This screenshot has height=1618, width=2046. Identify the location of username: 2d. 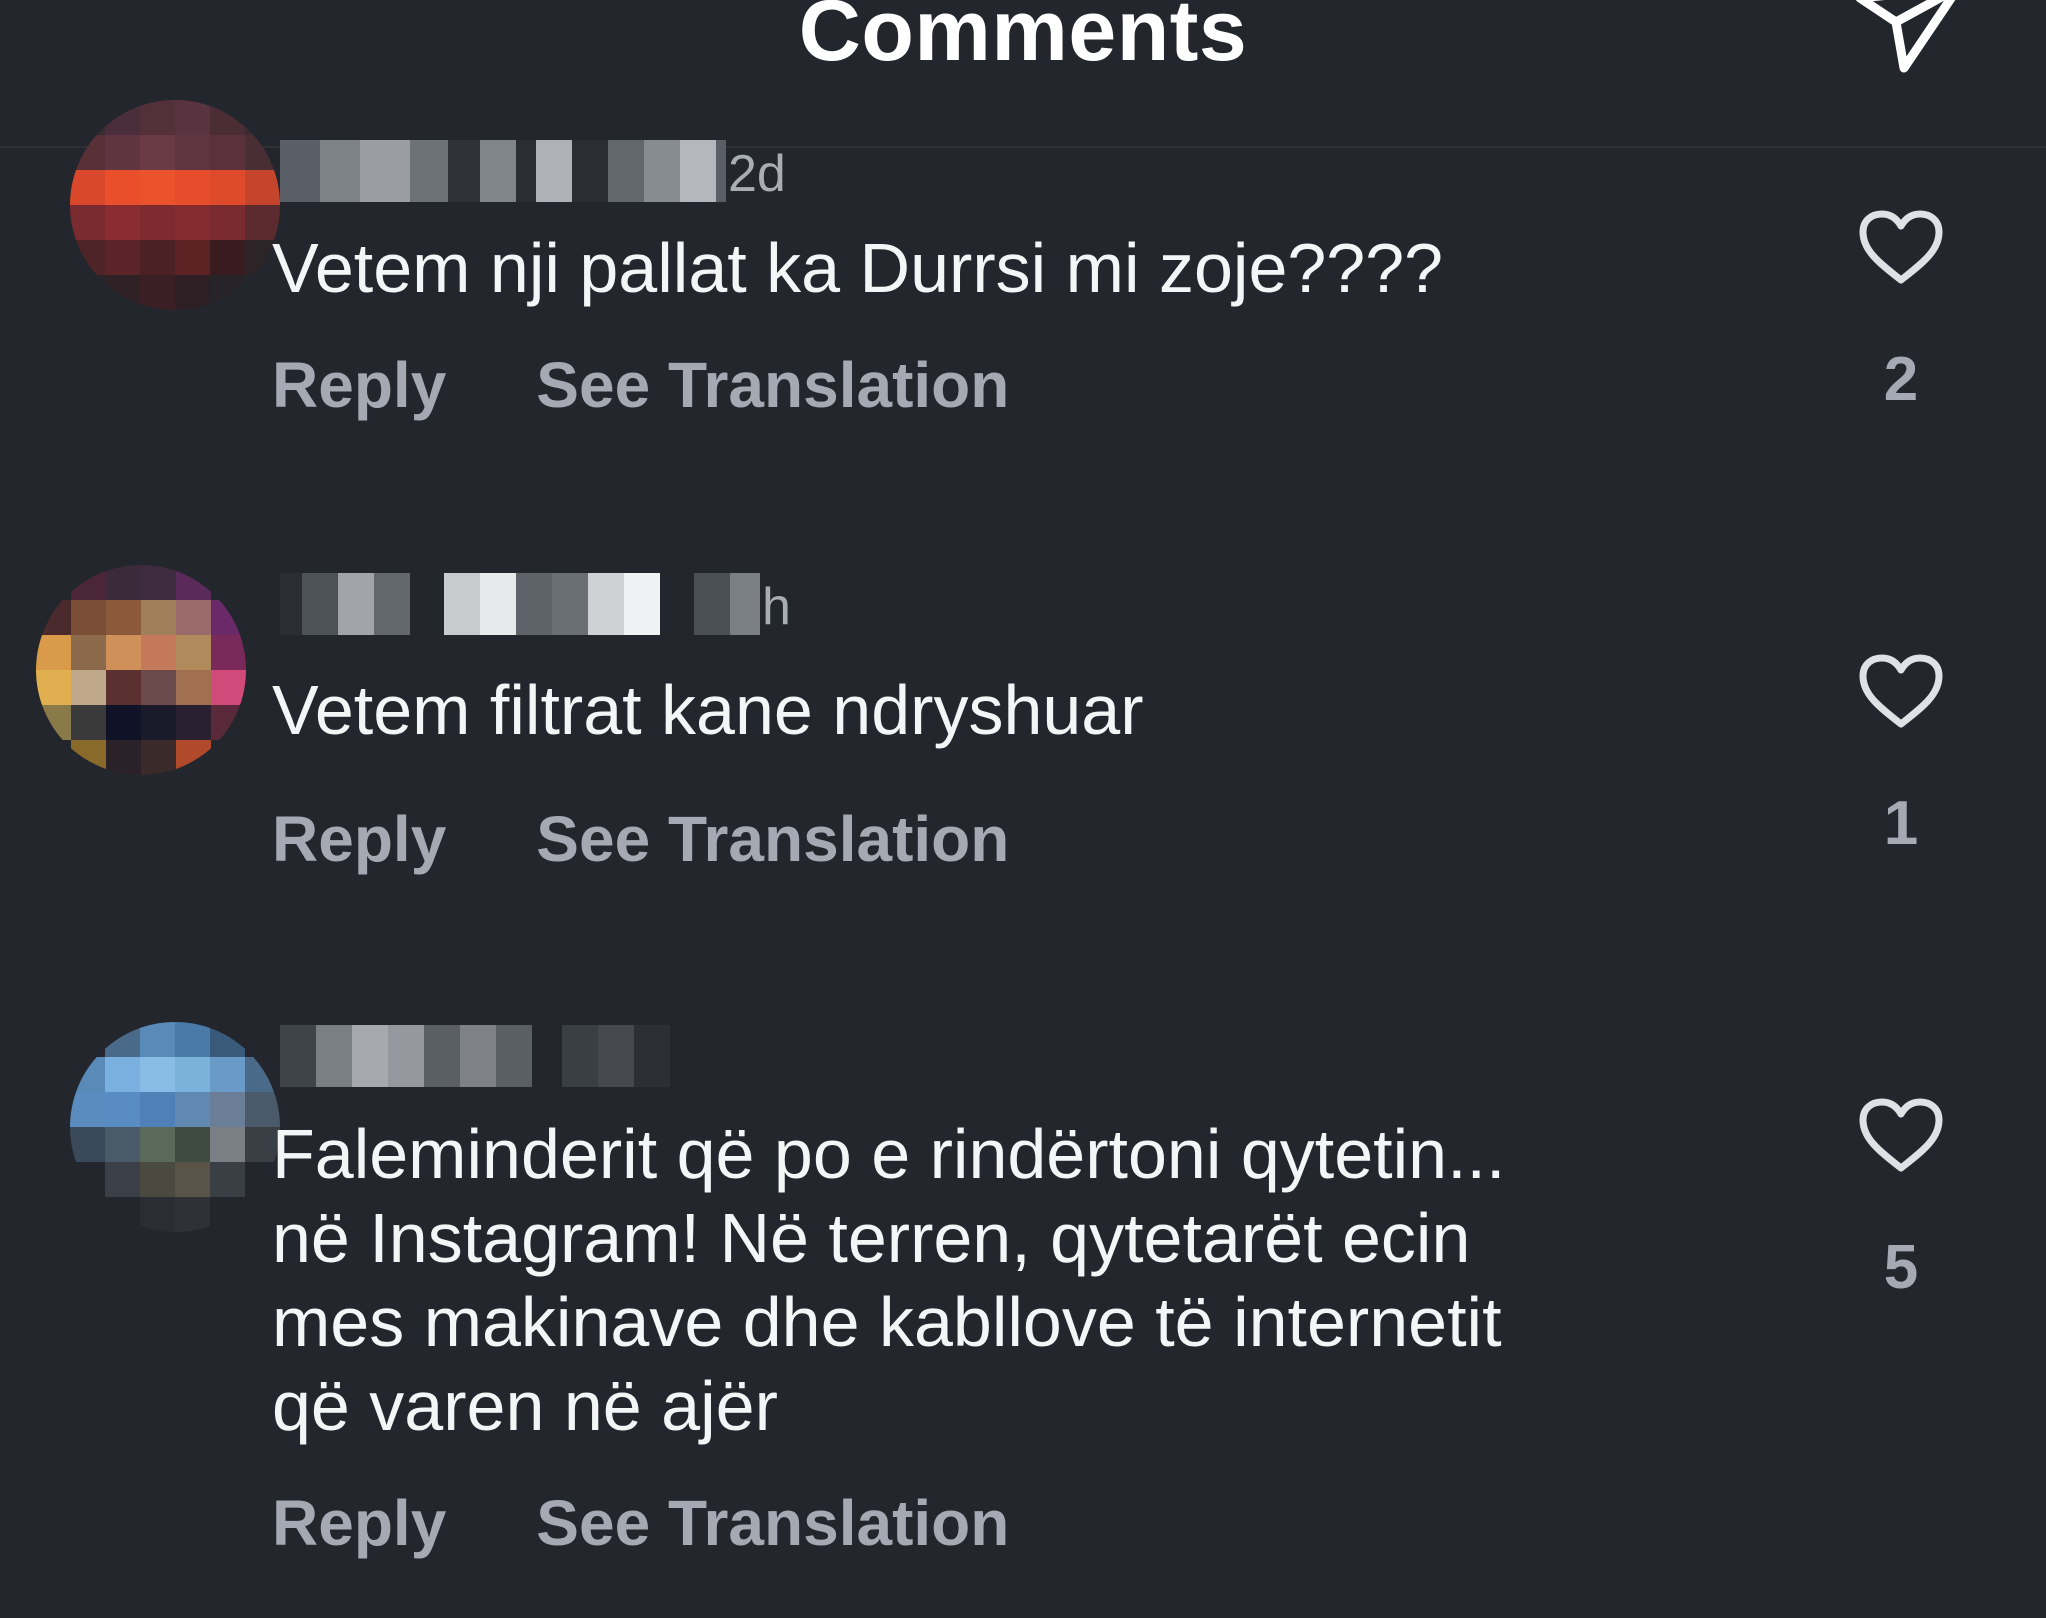
(533, 171).